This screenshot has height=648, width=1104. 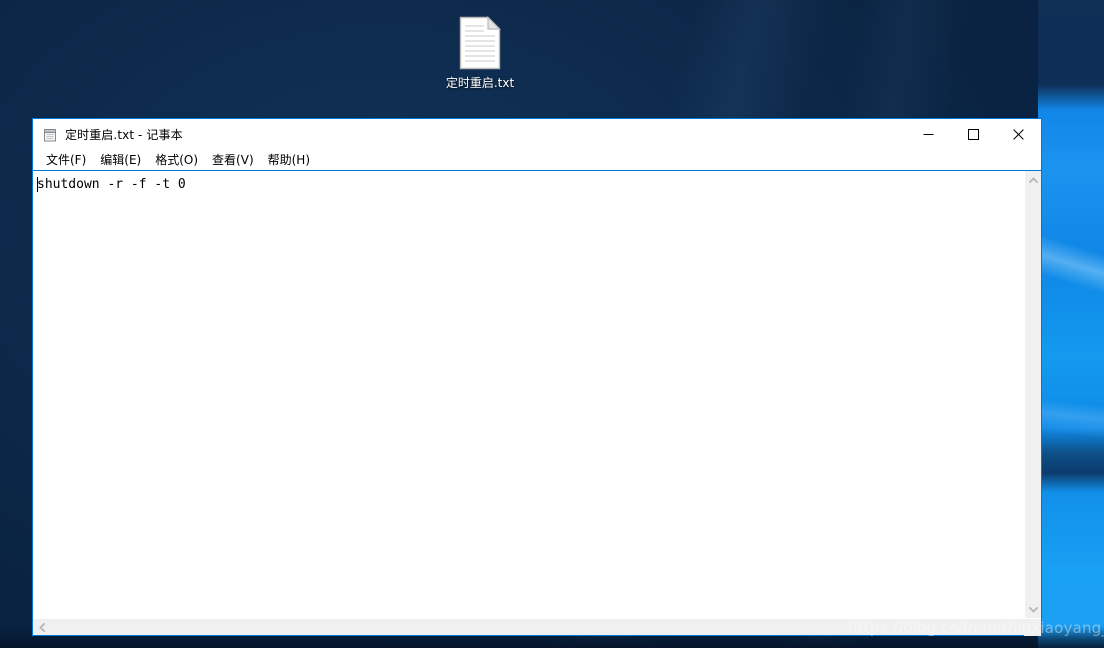 I want to click on menu-item-file: 文件(F), so click(x=66, y=160).